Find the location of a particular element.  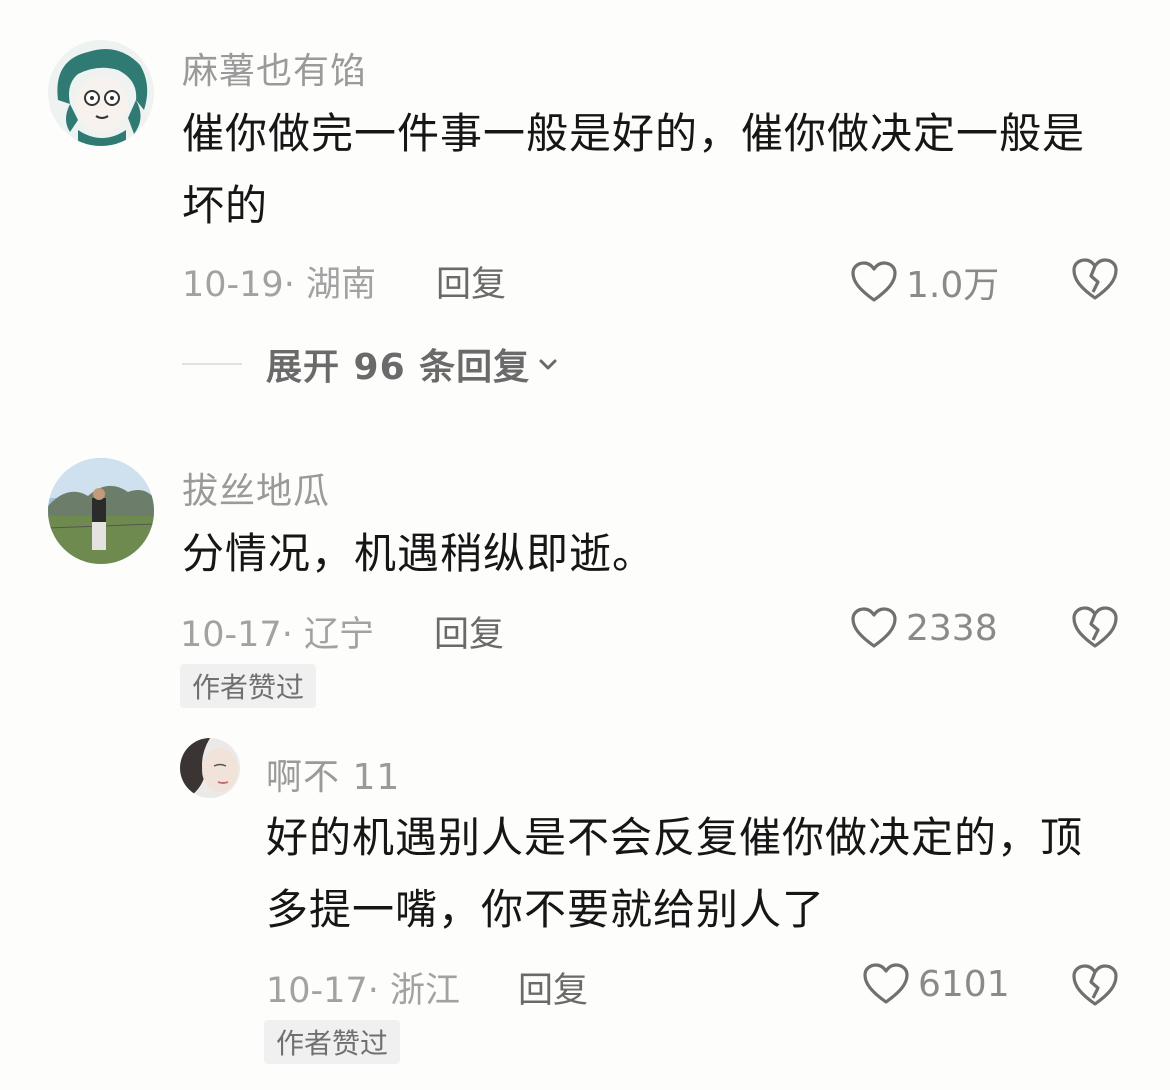

broken-heart-icon is located at coordinates (1095, 985).